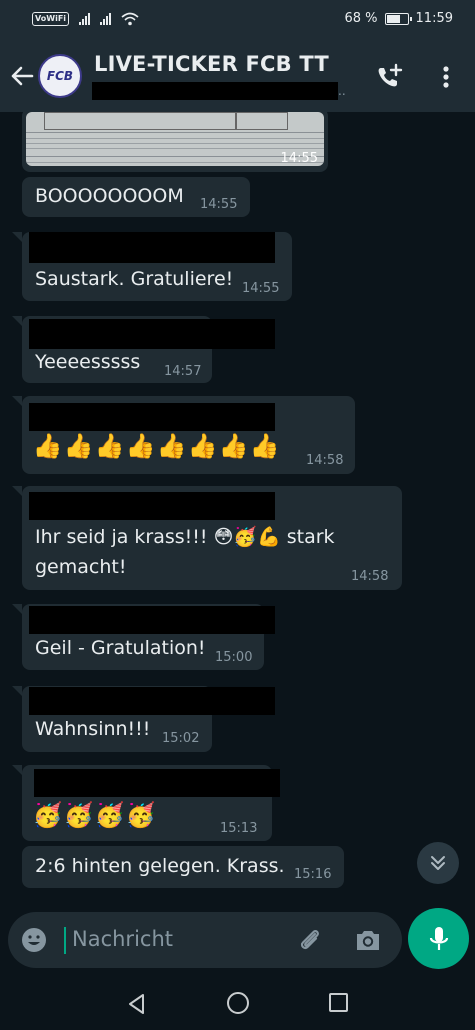 Image resolution: width=475 pixels, height=1030 pixels. What do you see at coordinates (342, 91) in the screenshot?
I see `subtitle-ellipsis: ..` at bounding box center [342, 91].